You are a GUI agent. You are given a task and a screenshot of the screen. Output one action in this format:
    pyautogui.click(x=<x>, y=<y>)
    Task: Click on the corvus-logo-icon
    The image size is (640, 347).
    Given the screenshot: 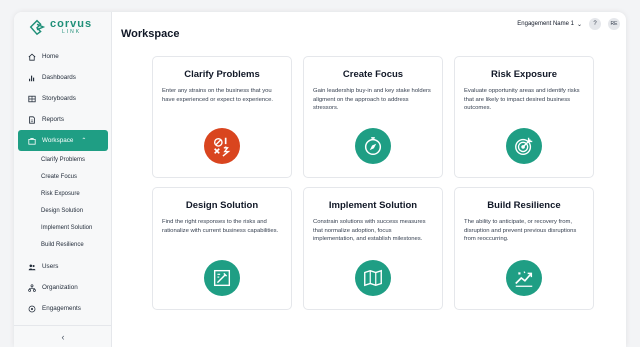 What is the action you would take?
    pyautogui.click(x=37, y=27)
    